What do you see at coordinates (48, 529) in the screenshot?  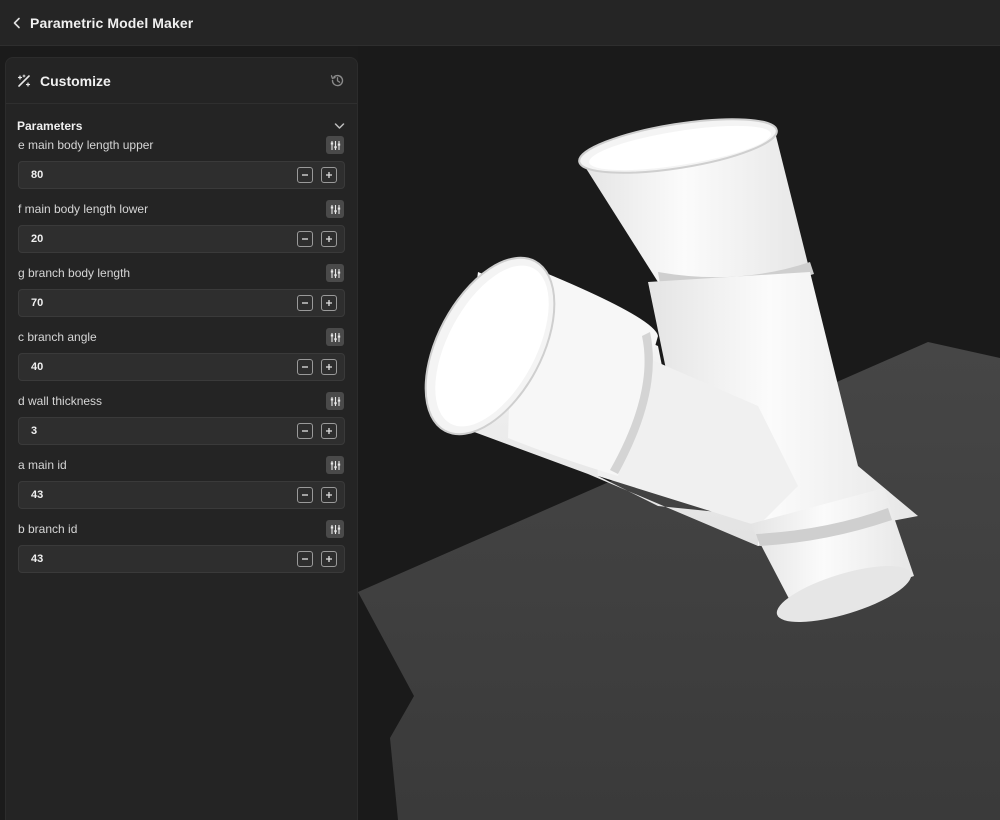 I see `parameter-label: b branch id` at bounding box center [48, 529].